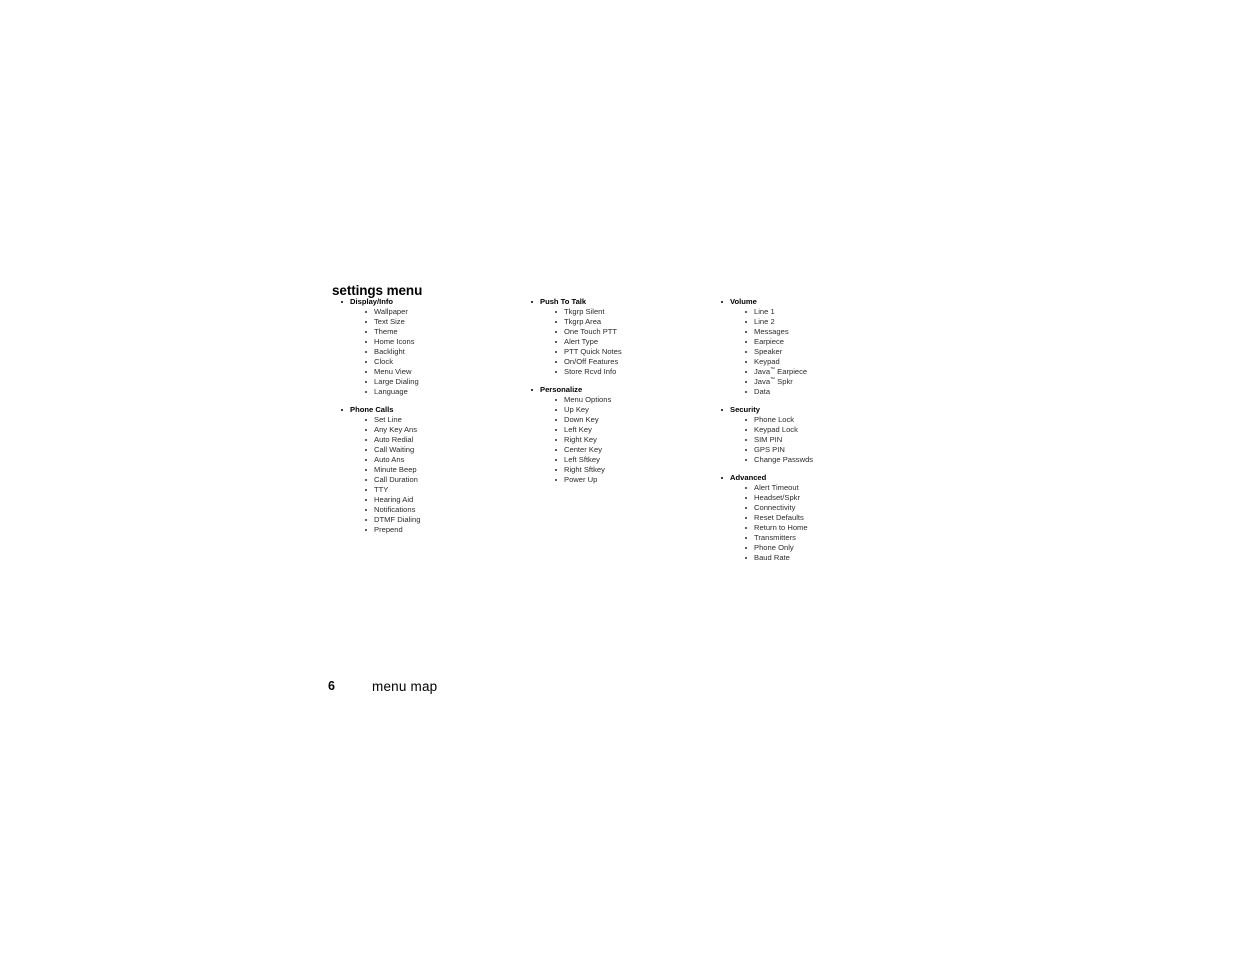  I want to click on menu-group-label: Personalize, so click(561, 389).